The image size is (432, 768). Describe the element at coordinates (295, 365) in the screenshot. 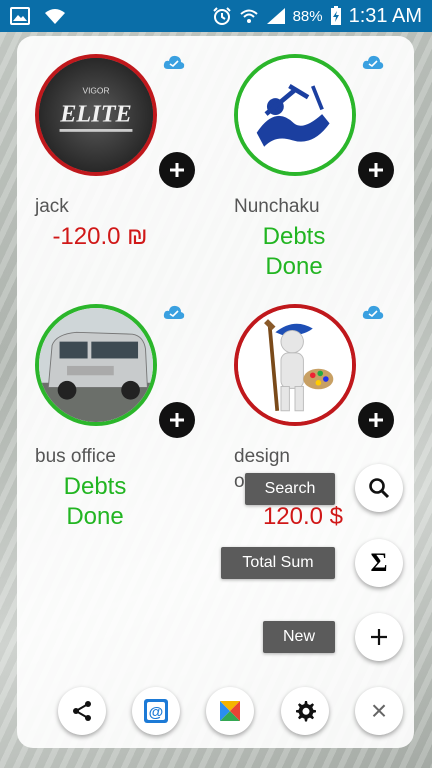

I see `avatar-design-office` at that location.